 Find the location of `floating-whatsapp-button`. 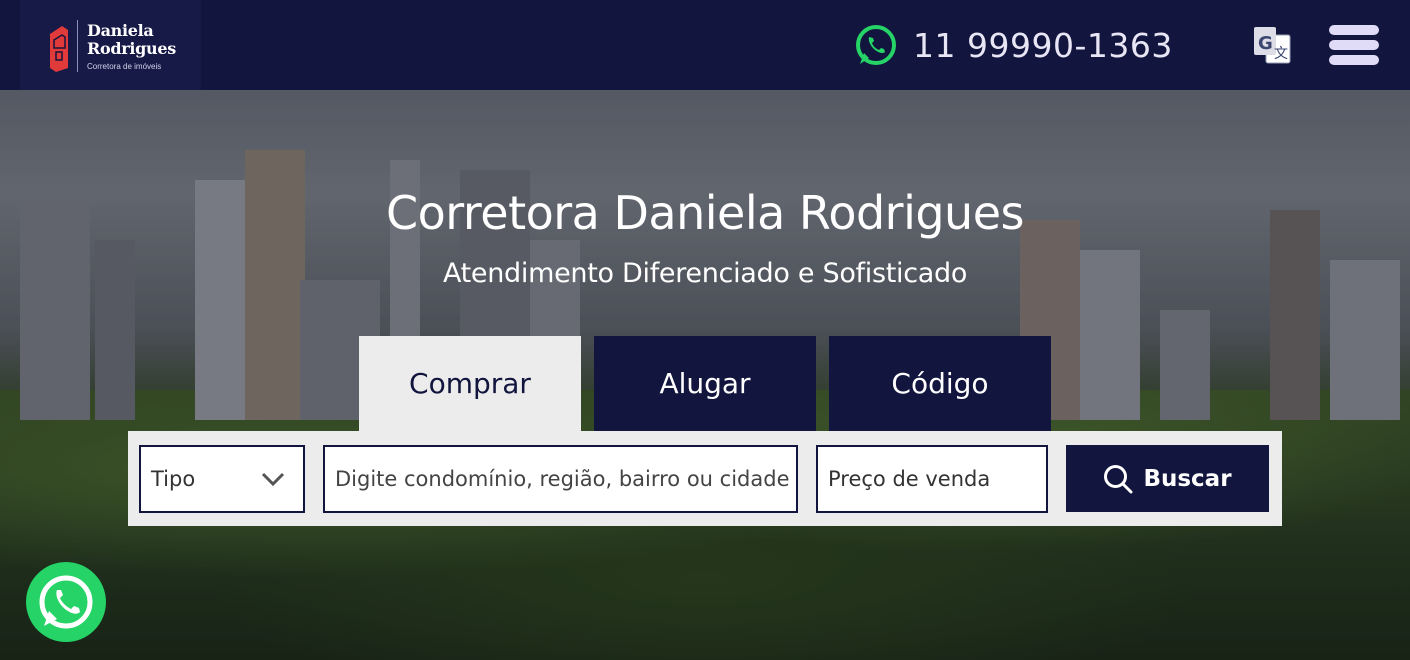

floating-whatsapp-button is located at coordinates (66, 602).